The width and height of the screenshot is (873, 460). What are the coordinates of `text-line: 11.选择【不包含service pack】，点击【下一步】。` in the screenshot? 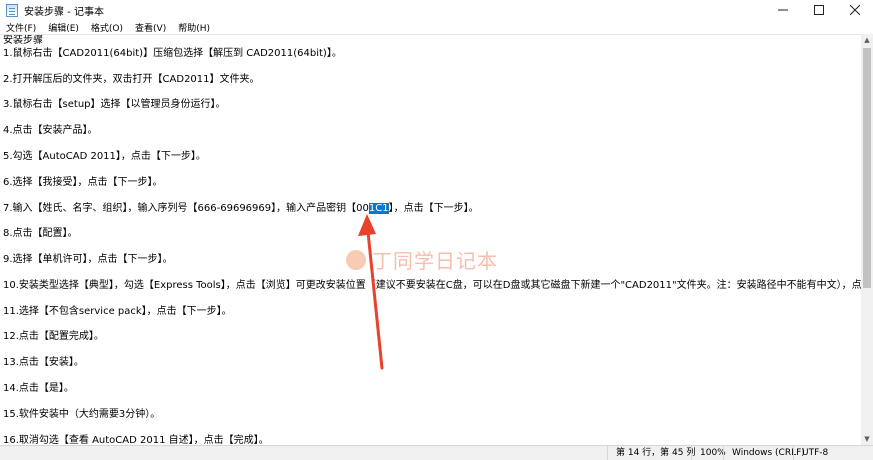 It's located at (117, 311).